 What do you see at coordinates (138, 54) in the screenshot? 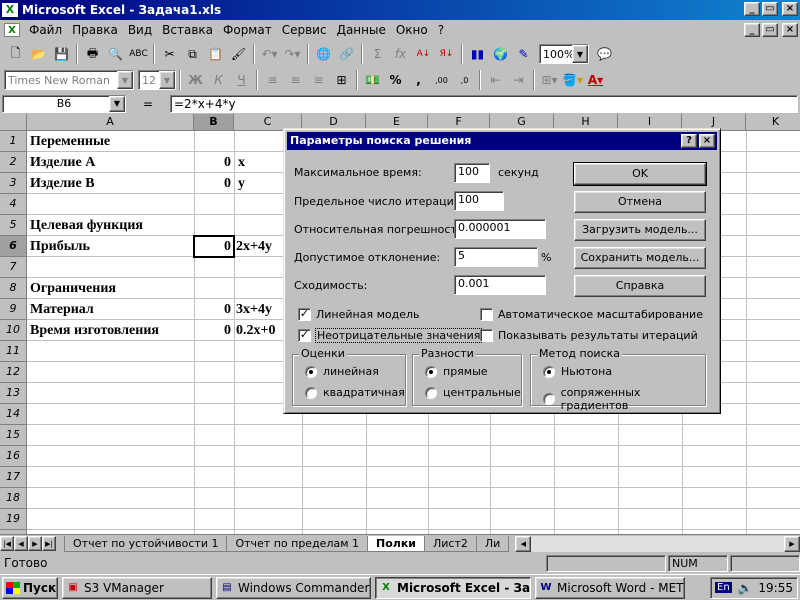
I see `spelling-icon: ABC` at bounding box center [138, 54].